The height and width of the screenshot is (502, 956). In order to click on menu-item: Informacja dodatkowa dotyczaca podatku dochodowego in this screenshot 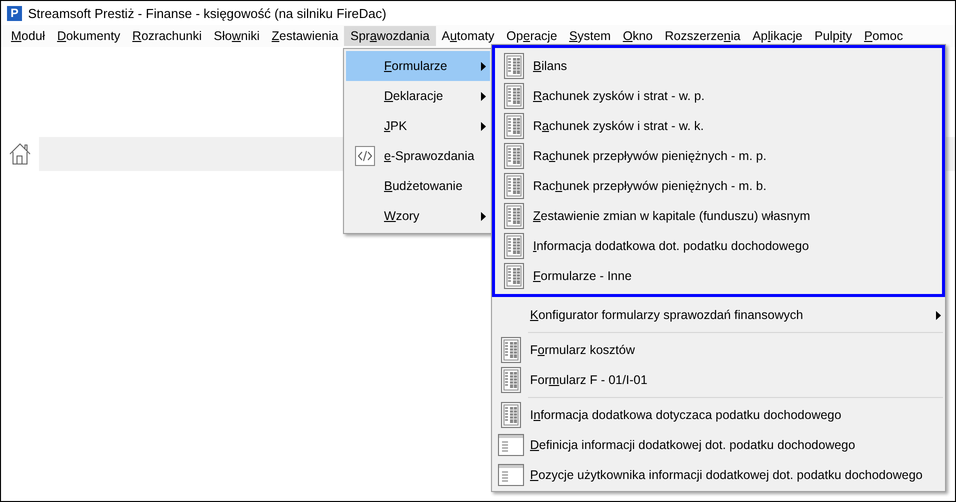, I will do `click(718, 415)`.